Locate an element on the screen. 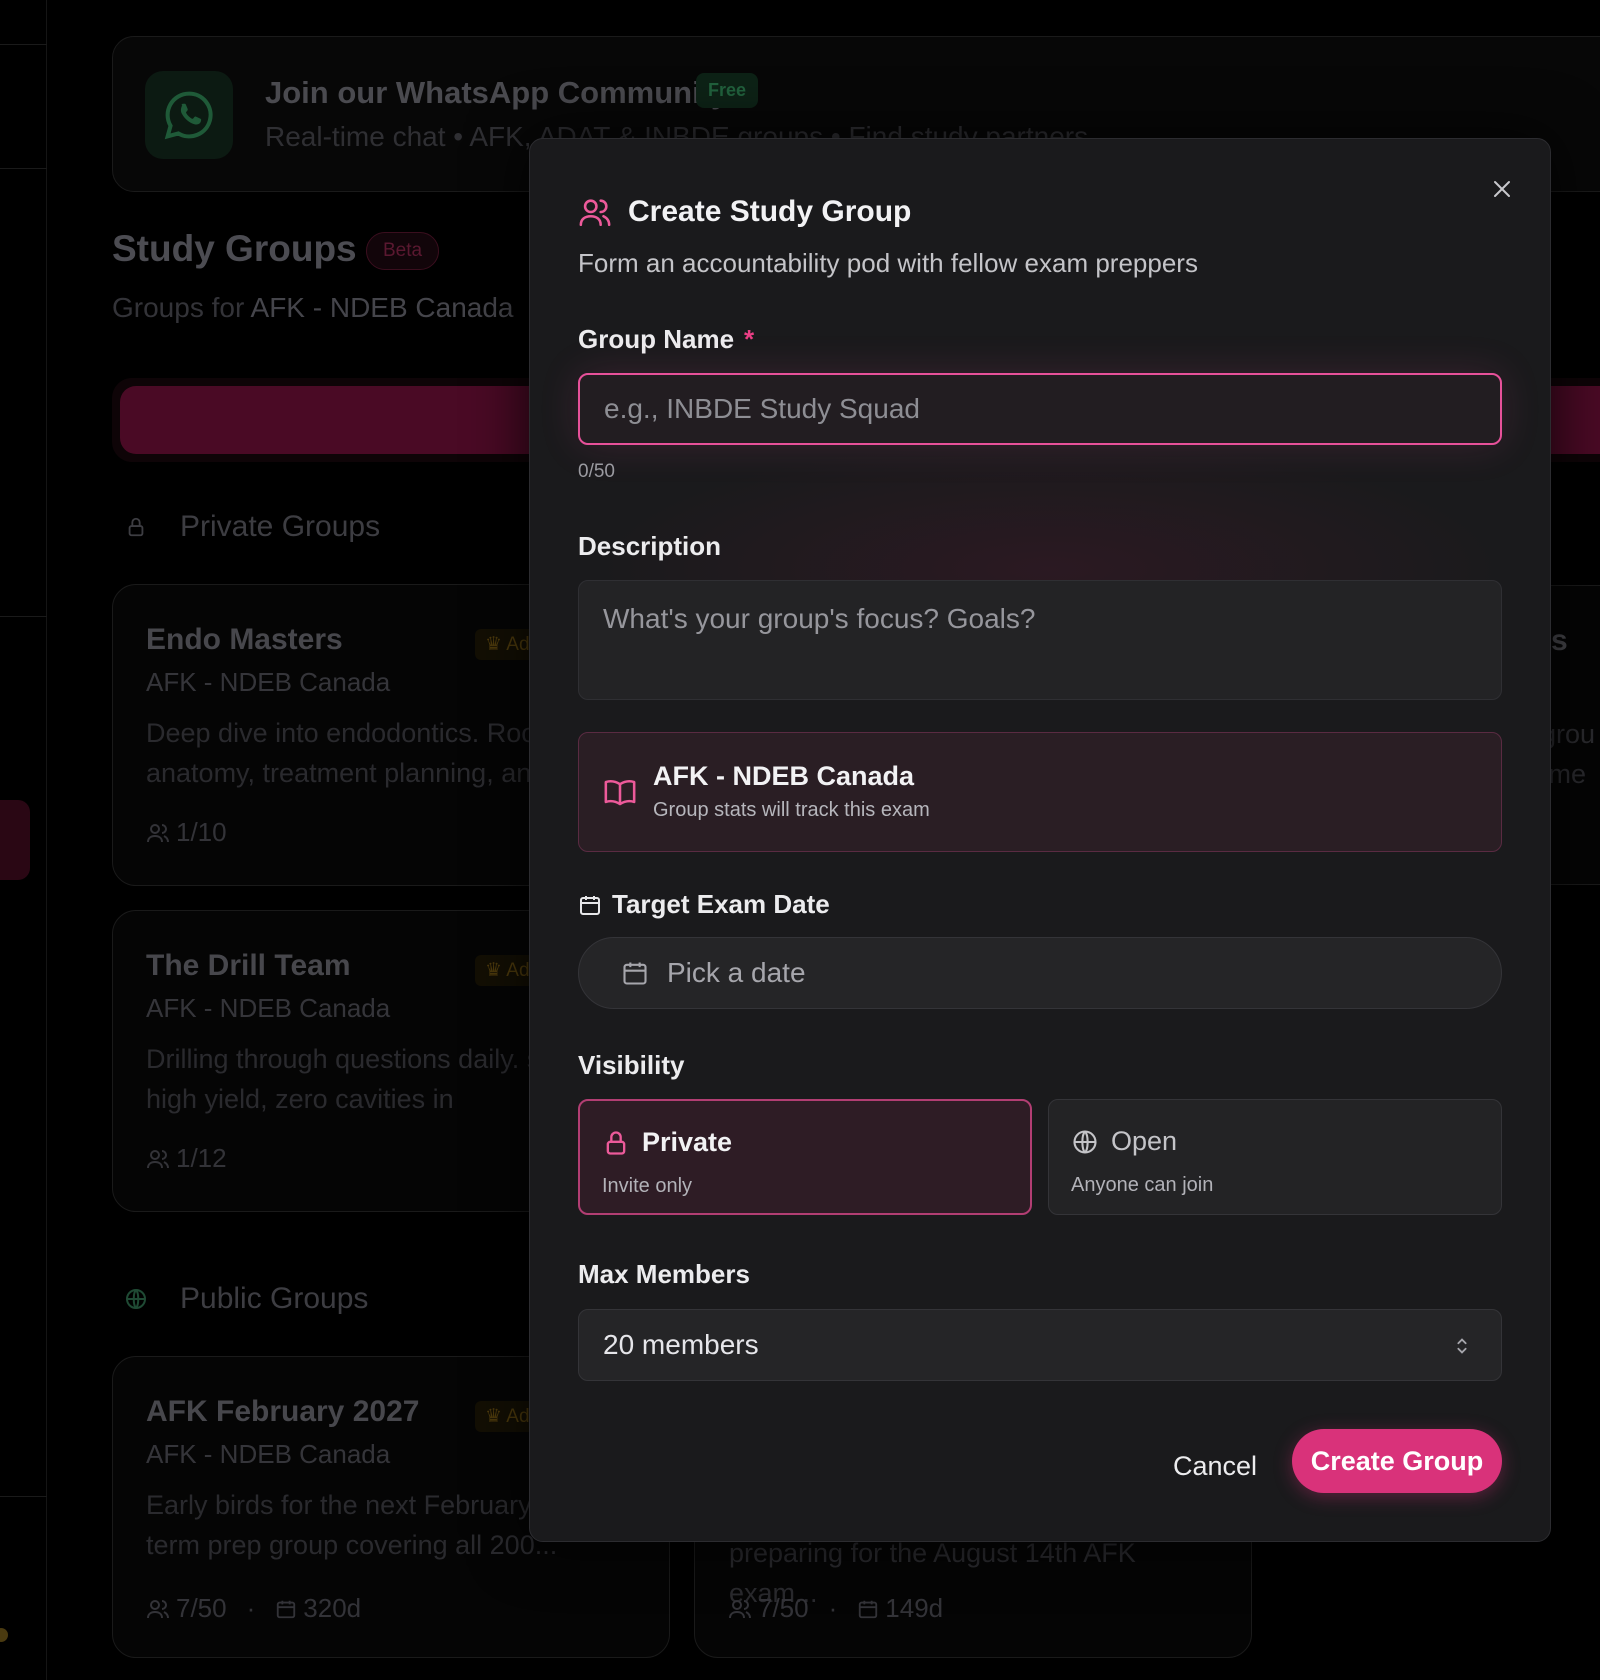  group-name-label: Group Name * is located at coordinates (666, 339).